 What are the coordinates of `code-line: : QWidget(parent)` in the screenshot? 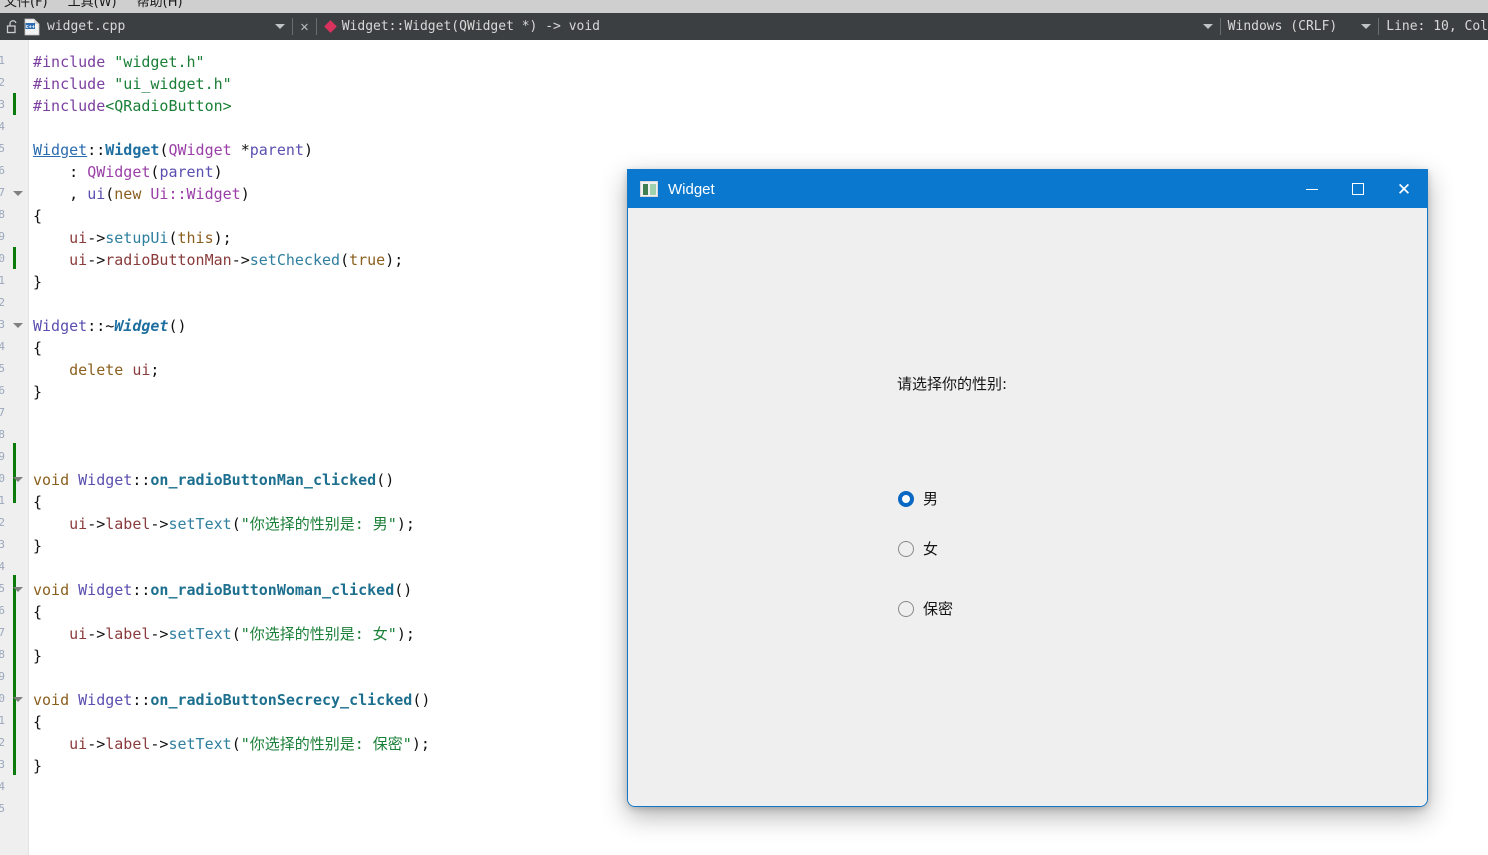 It's located at (128, 172).